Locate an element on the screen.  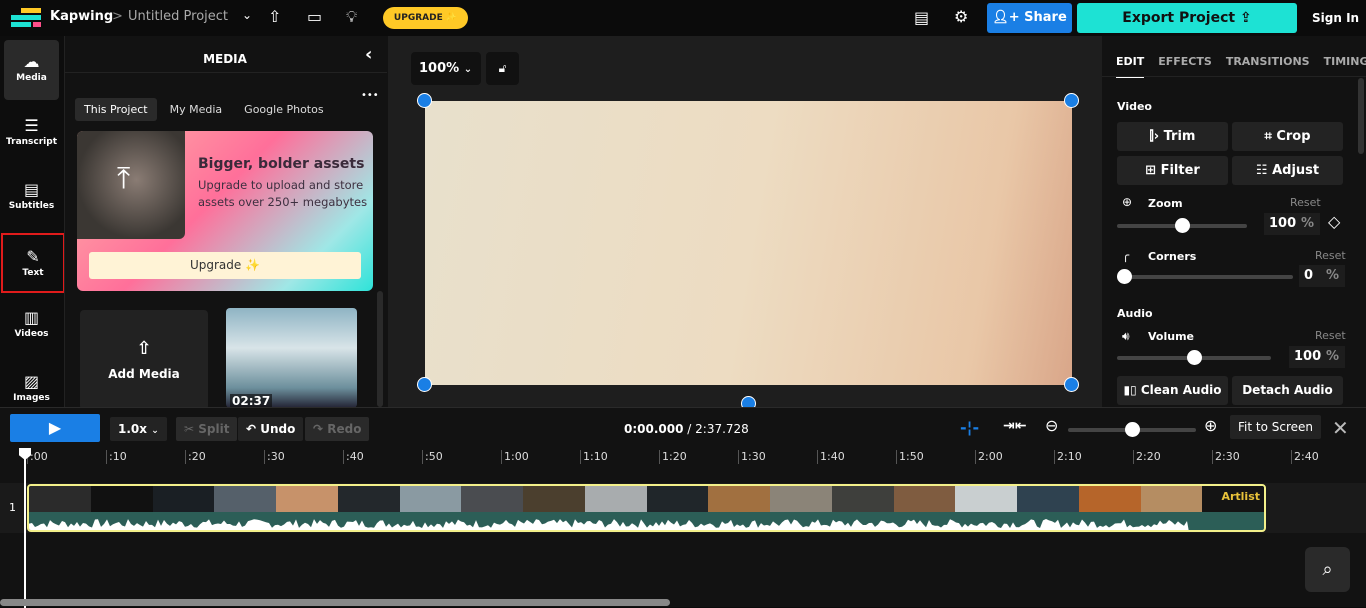
corners-reset-button: Reset is located at coordinates (1330, 255).